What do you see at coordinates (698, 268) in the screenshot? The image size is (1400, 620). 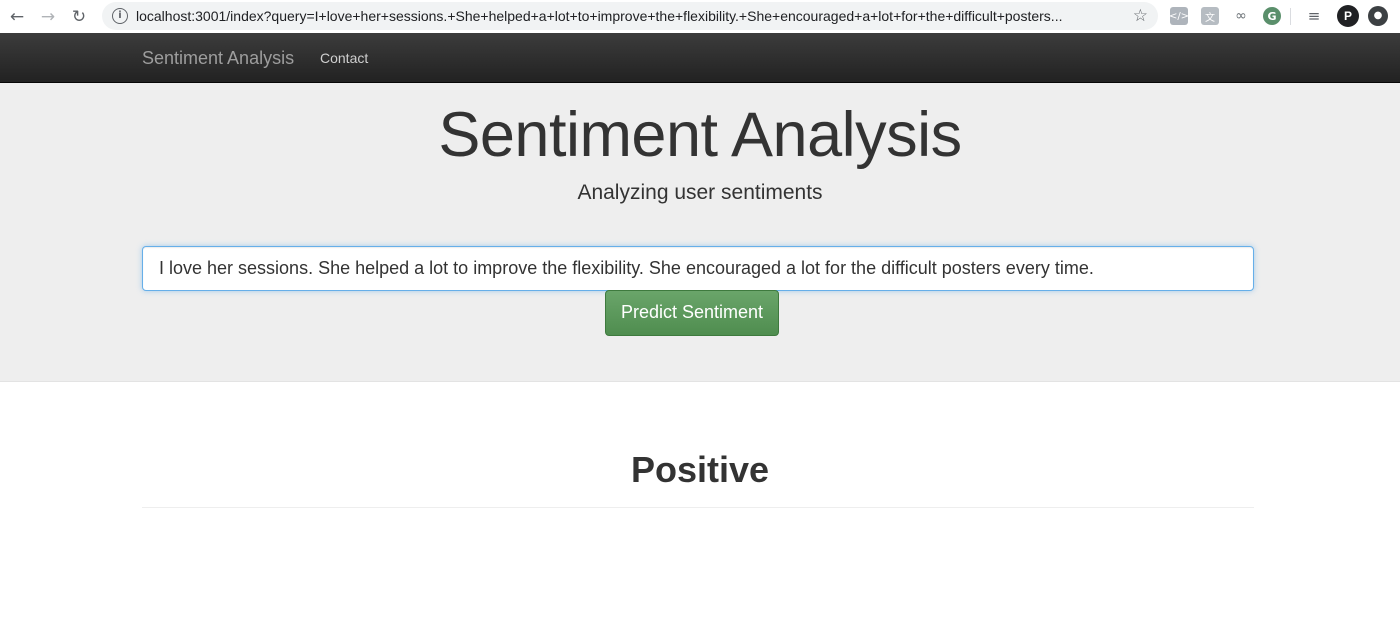 I see `query-input` at bounding box center [698, 268].